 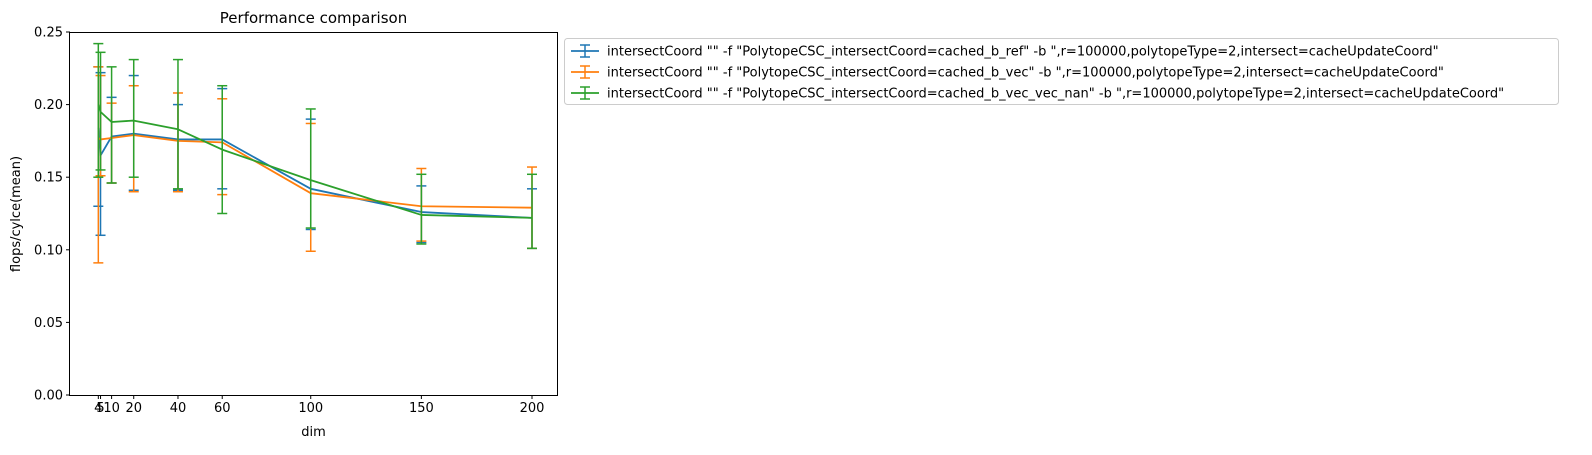 I want to click on y-tick-label: 0.05, so click(x=48, y=323).